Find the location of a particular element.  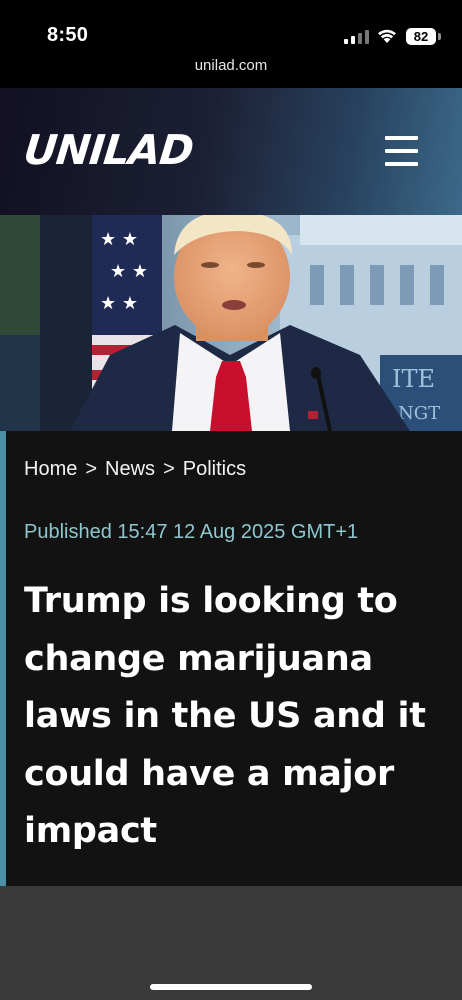

accent-bar is located at coordinates (3, 658).